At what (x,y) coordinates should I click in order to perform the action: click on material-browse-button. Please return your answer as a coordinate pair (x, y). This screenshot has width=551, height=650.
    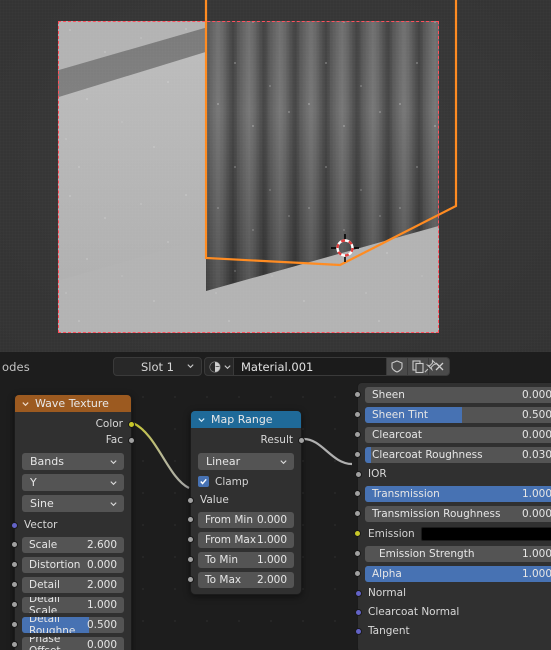
    Looking at the image, I should click on (219, 366).